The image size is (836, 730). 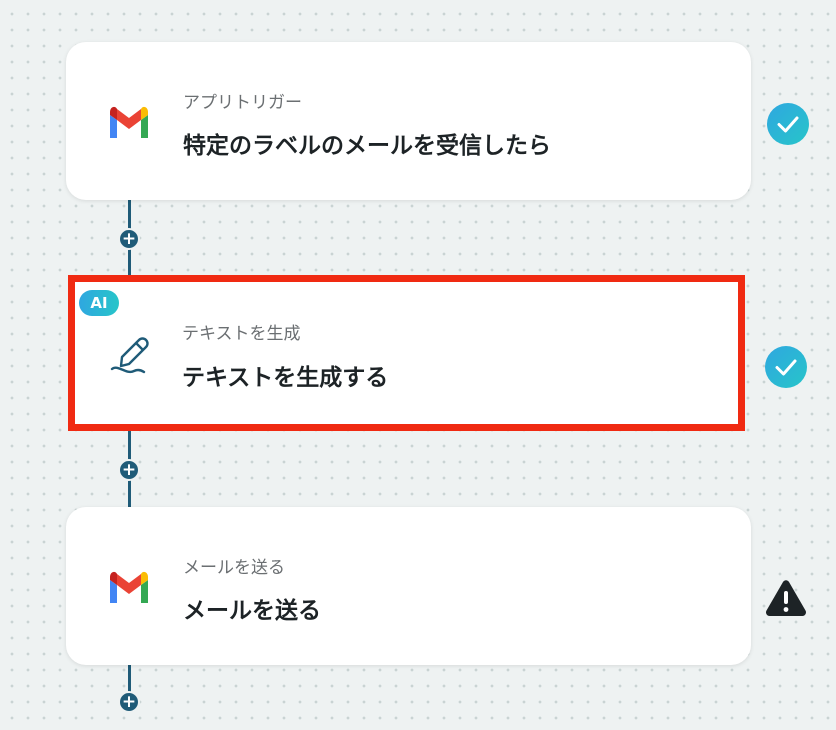 I want to click on step-title: メールを送る, so click(x=252, y=611).